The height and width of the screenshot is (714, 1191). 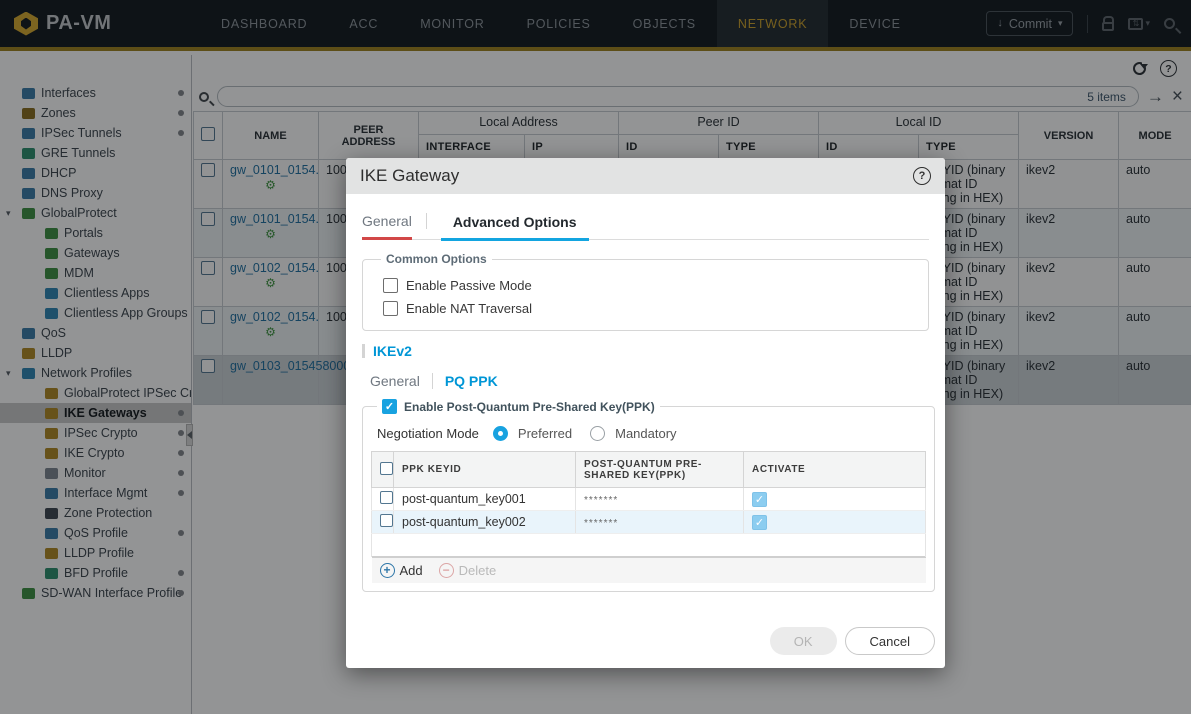 What do you see at coordinates (889, 641) in the screenshot?
I see `cancel-button: Cancel` at bounding box center [889, 641].